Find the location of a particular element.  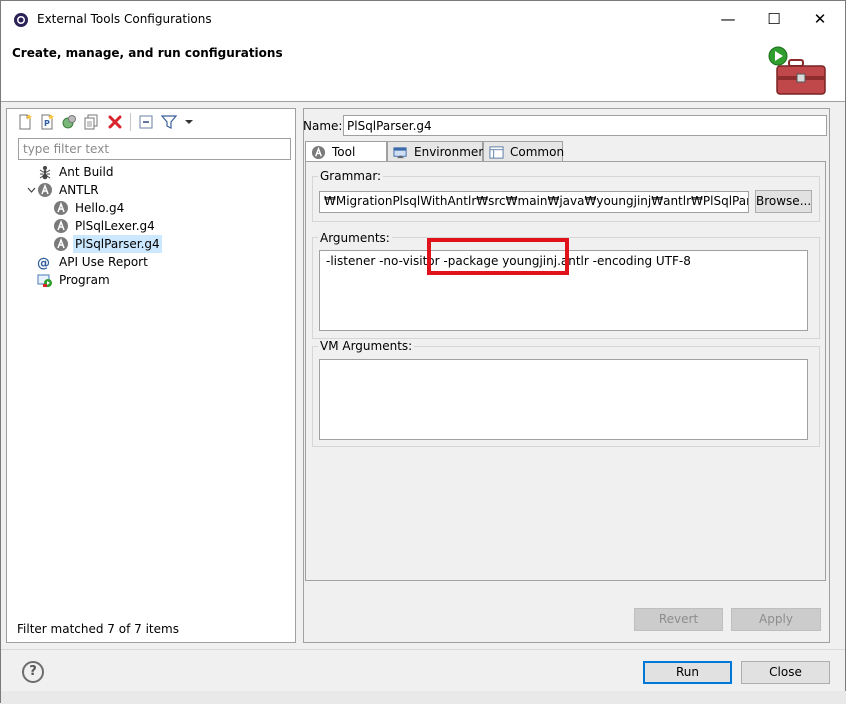

tab-common: Common is located at coordinates (524, 151).